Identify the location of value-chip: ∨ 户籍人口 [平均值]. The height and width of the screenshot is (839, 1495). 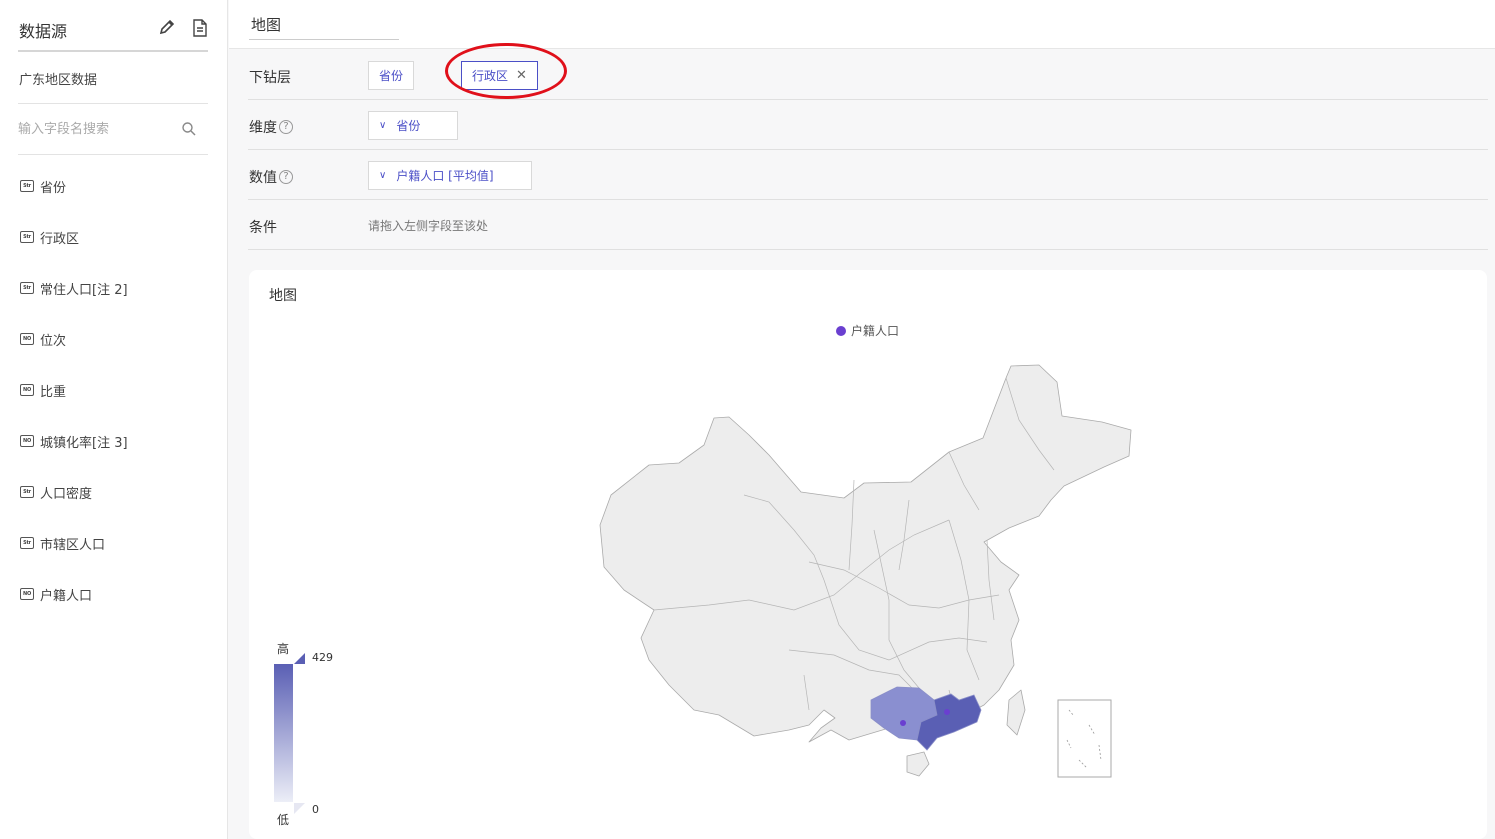
(450, 175).